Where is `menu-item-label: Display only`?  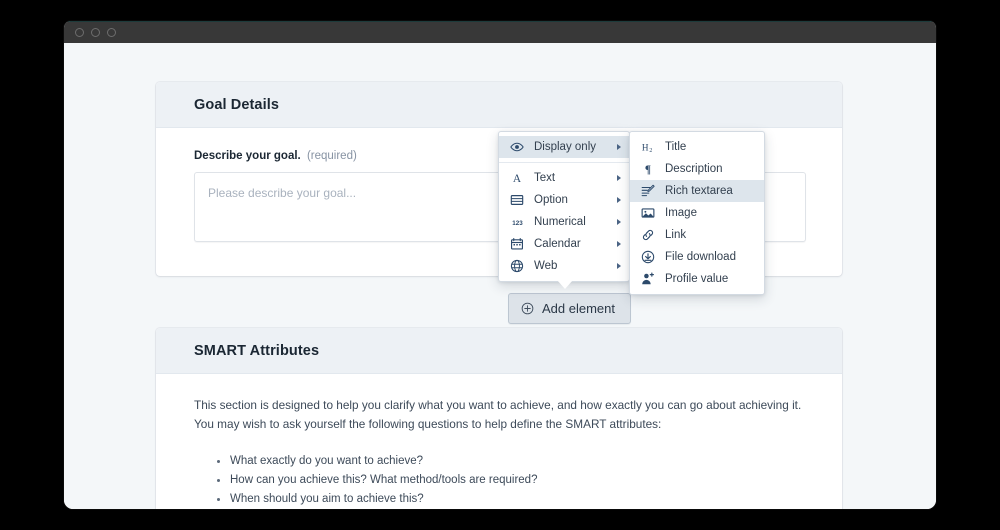
menu-item-label: Display only is located at coordinates (565, 147).